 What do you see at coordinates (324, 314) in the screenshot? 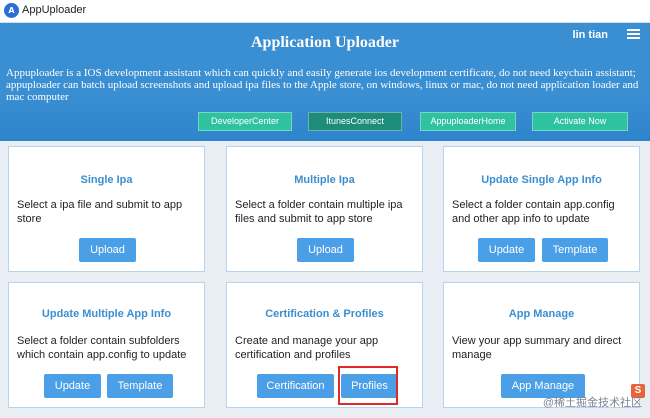
I see `card-title: Certification & Profiles` at bounding box center [324, 314].